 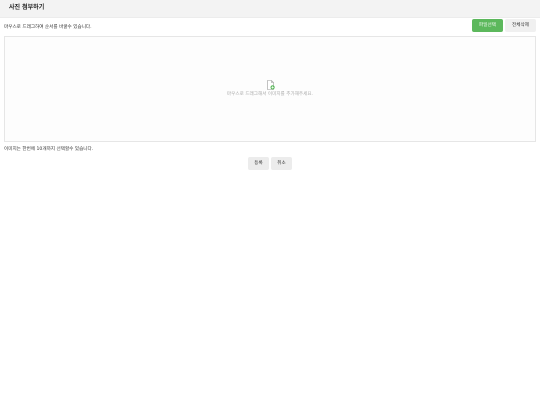 What do you see at coordinates (49, 149) in the screenshot?
I see `image-limit-note: 이미지는 한번에 10개까지 선택할수 있습니다.` at bounding box center [49, 149].